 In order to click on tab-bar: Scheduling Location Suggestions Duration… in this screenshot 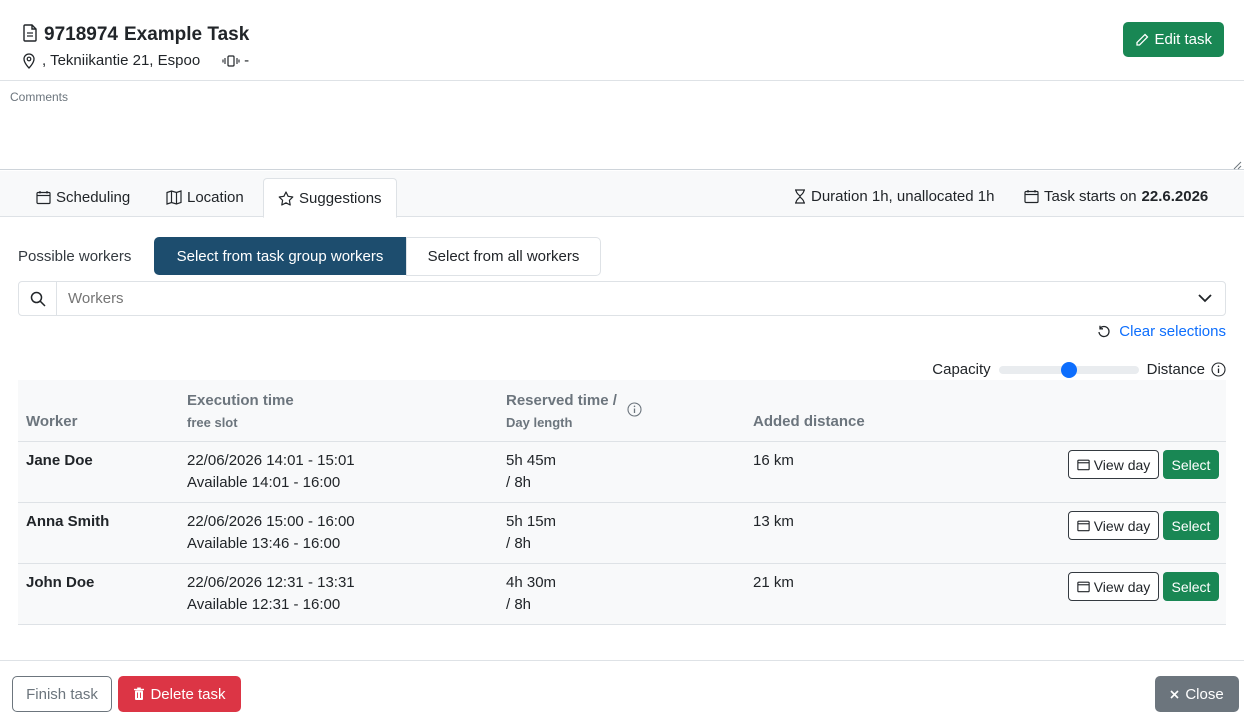, I will do `click(622, 194)`.